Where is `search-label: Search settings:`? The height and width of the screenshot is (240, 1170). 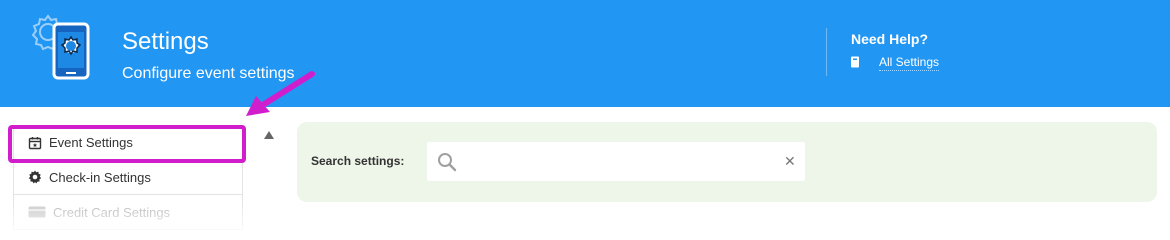 search-label: Search settings: is located at coordinates (358, 161).